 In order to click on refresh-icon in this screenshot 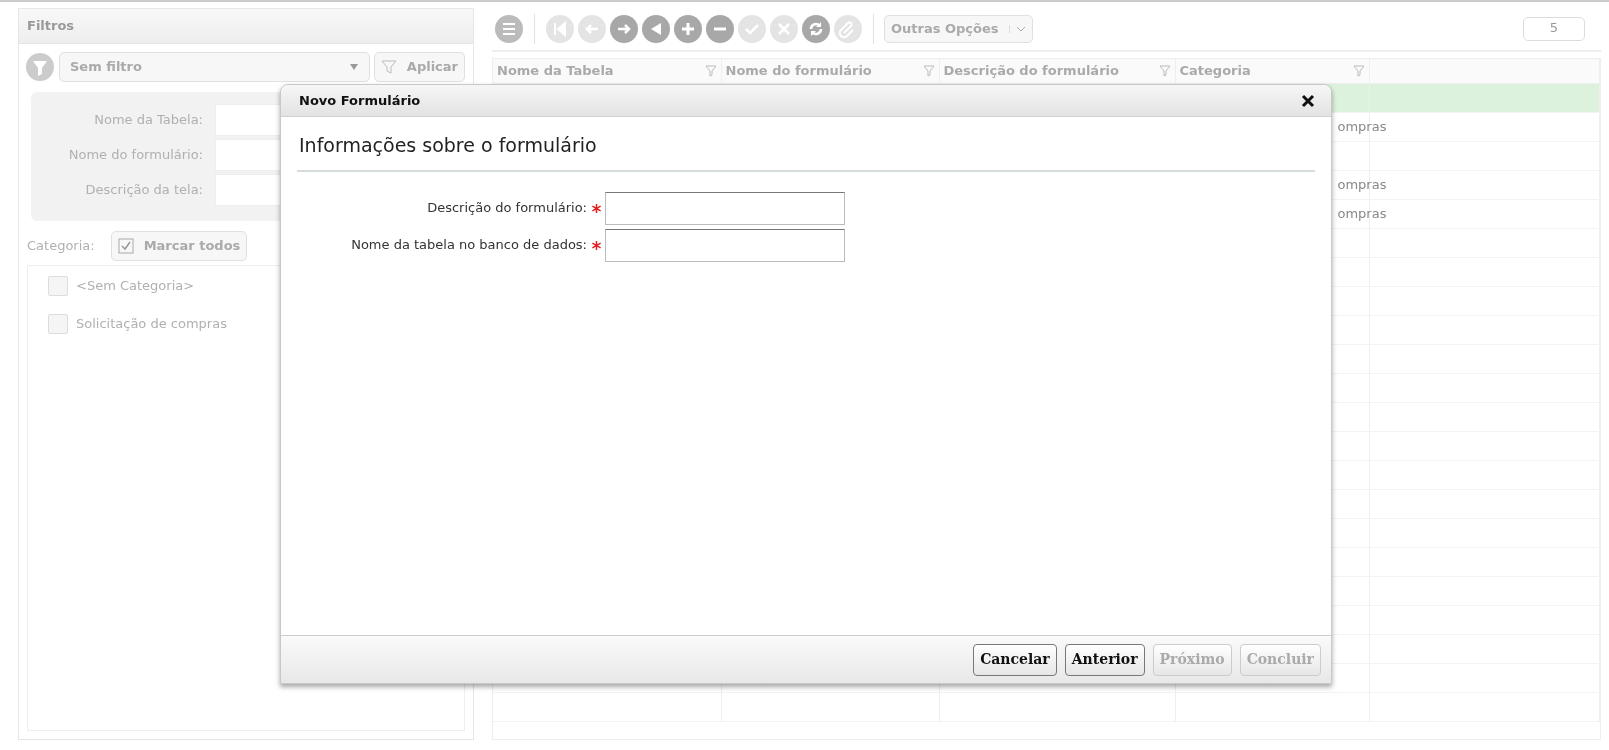, I will do `click(816, 29)`.